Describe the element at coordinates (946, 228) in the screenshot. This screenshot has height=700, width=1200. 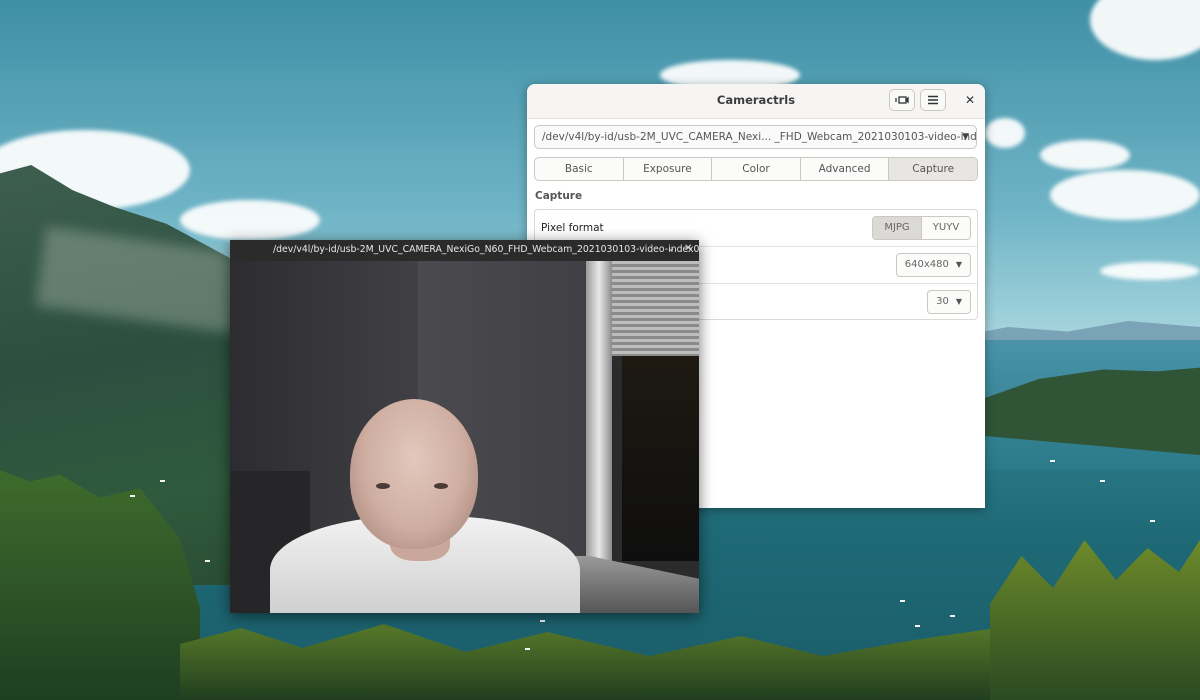
I see `pixel-format-yuyv-button: YUYV` at that location.